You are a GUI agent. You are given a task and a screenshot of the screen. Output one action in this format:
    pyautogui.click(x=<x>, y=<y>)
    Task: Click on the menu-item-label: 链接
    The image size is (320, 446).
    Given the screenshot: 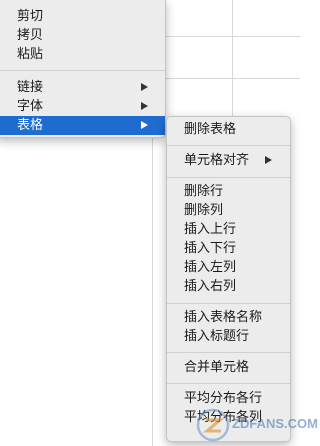 What is the action you would take?
    pyautogui.click(x=30, y=87)
    